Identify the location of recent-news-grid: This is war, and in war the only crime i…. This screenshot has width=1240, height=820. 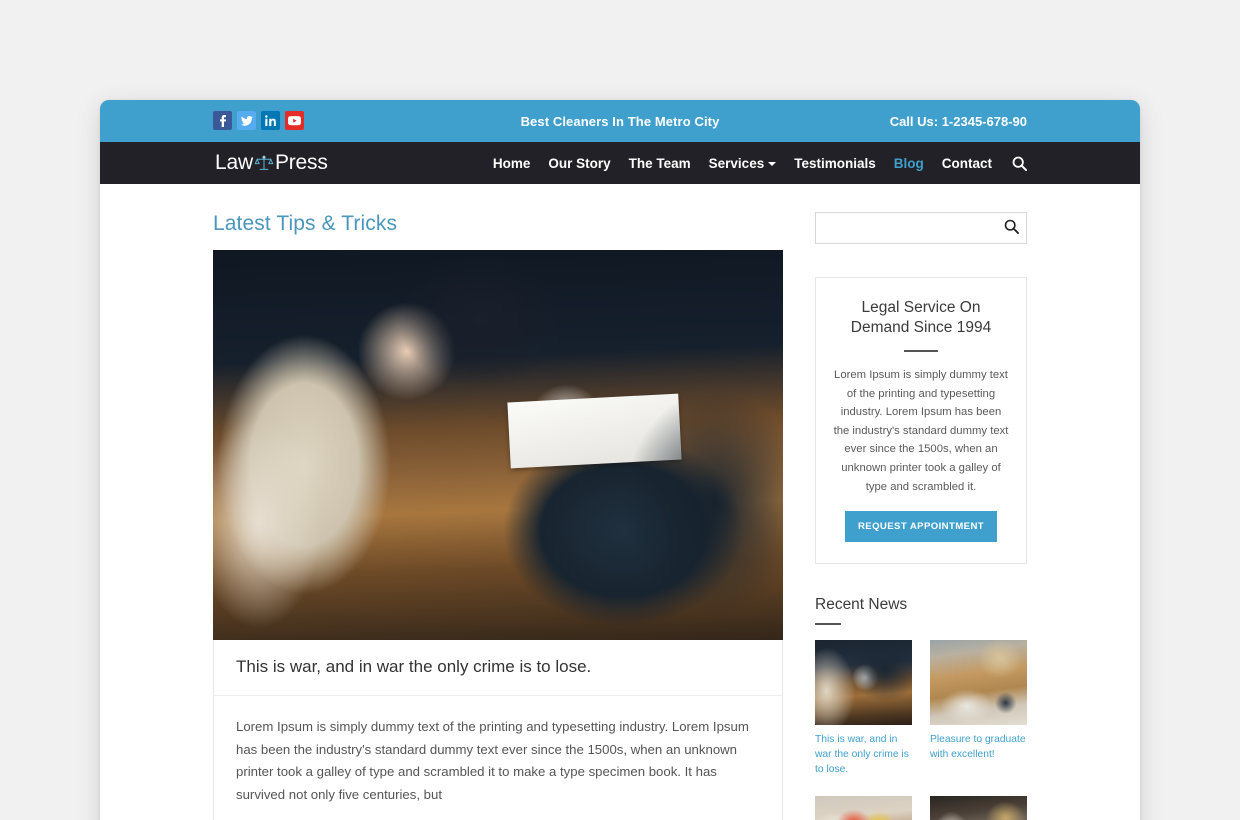
(921, 730).